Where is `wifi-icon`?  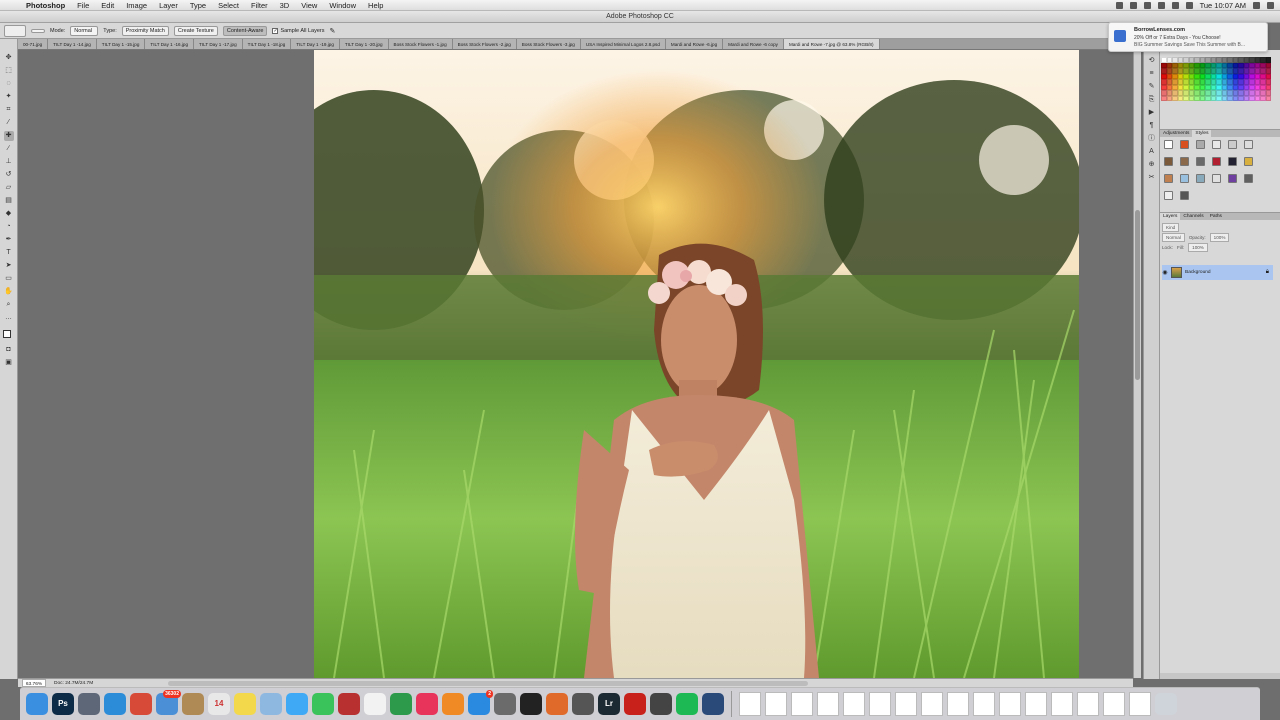
wifi-icon is located at coordinates (1161, 5).